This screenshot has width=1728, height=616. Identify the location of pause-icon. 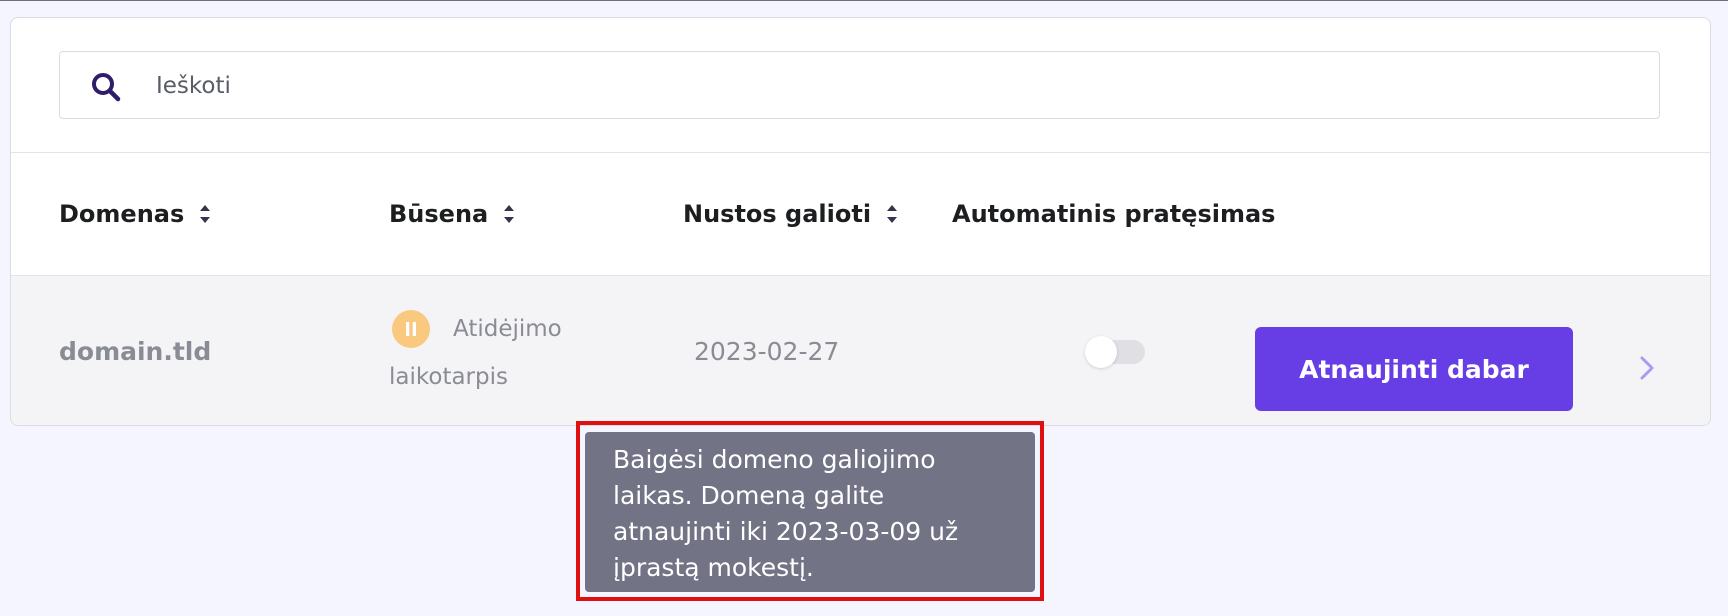
(411, 329).